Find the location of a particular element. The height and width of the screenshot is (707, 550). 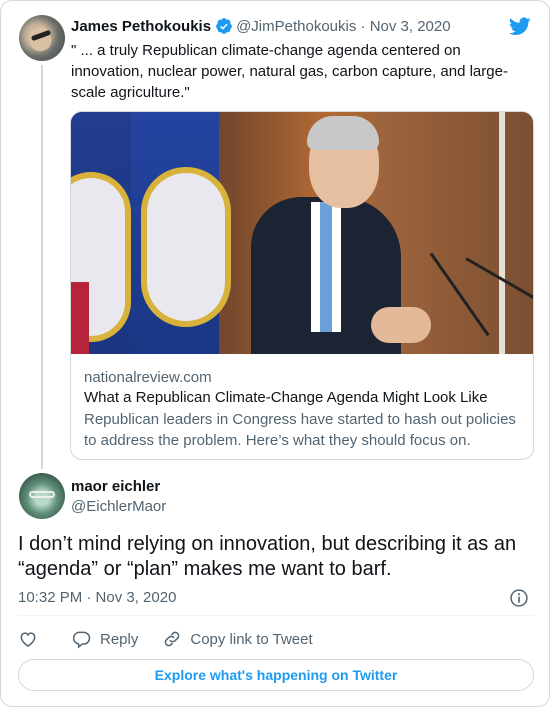

thread-connector-line is located at coordinates (42, 267).